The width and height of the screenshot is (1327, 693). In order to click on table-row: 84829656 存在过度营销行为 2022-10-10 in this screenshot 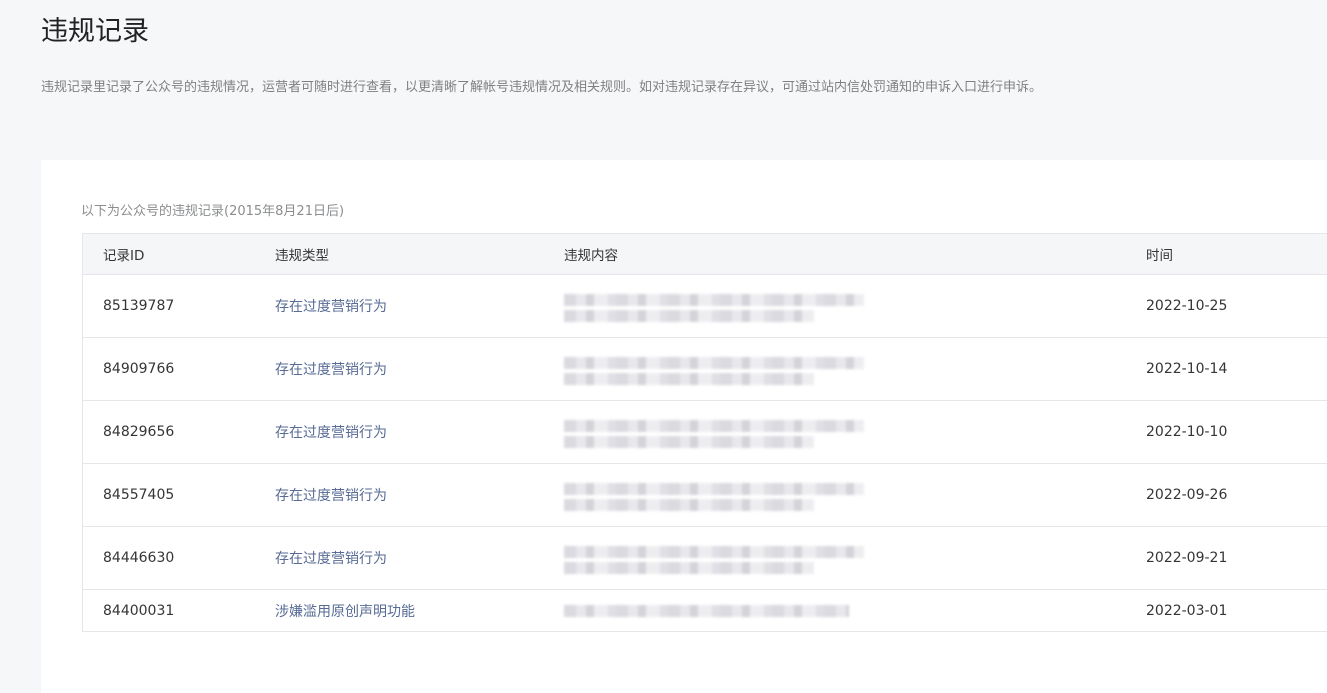, I will do `click(705, 432)`.